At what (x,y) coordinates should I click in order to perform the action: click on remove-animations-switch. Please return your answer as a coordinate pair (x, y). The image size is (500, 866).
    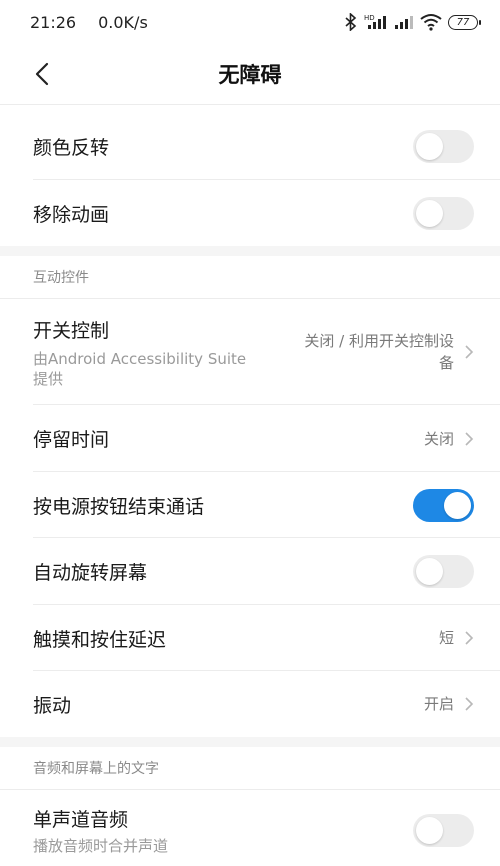
    Looking at the image, I should click on (443, 213).